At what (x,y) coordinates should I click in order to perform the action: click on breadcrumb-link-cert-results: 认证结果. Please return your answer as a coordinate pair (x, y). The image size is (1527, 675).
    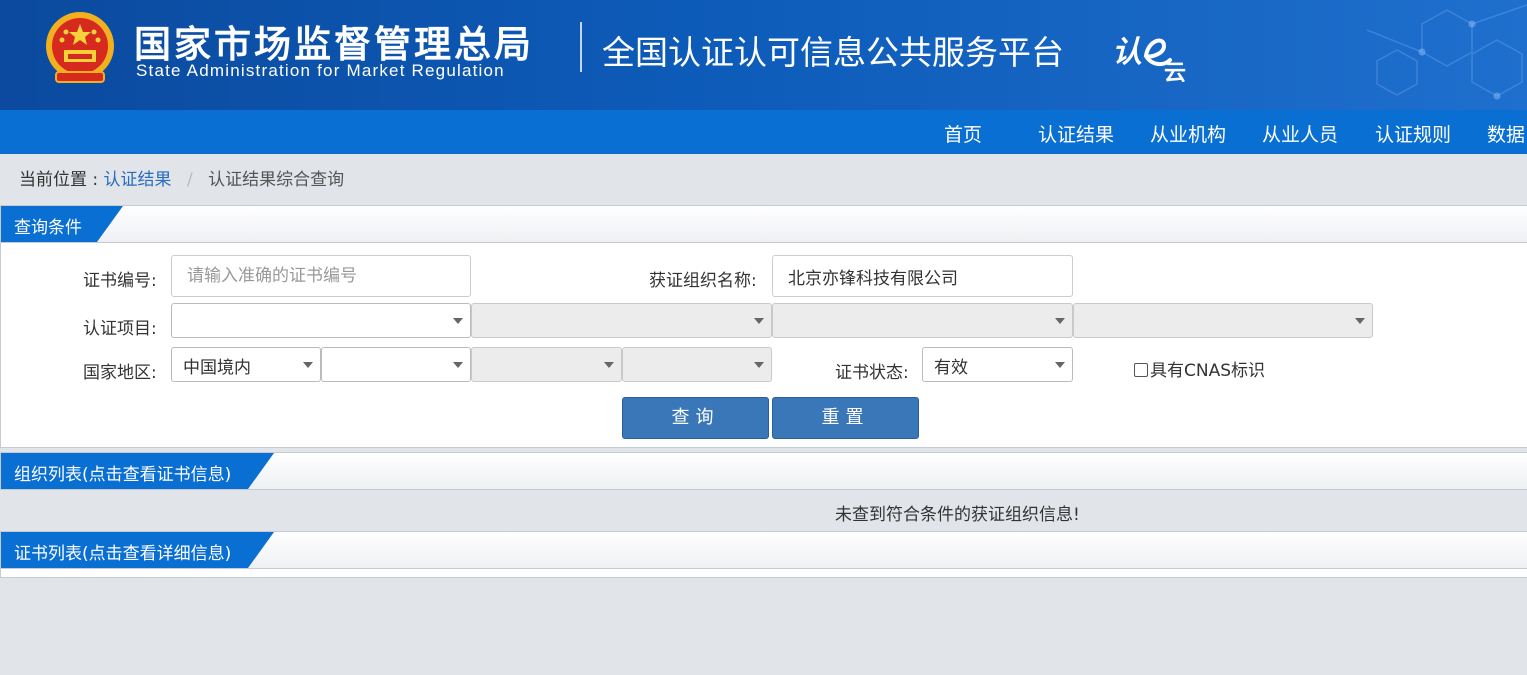
    Looking at the image, I should click on (138, 180).